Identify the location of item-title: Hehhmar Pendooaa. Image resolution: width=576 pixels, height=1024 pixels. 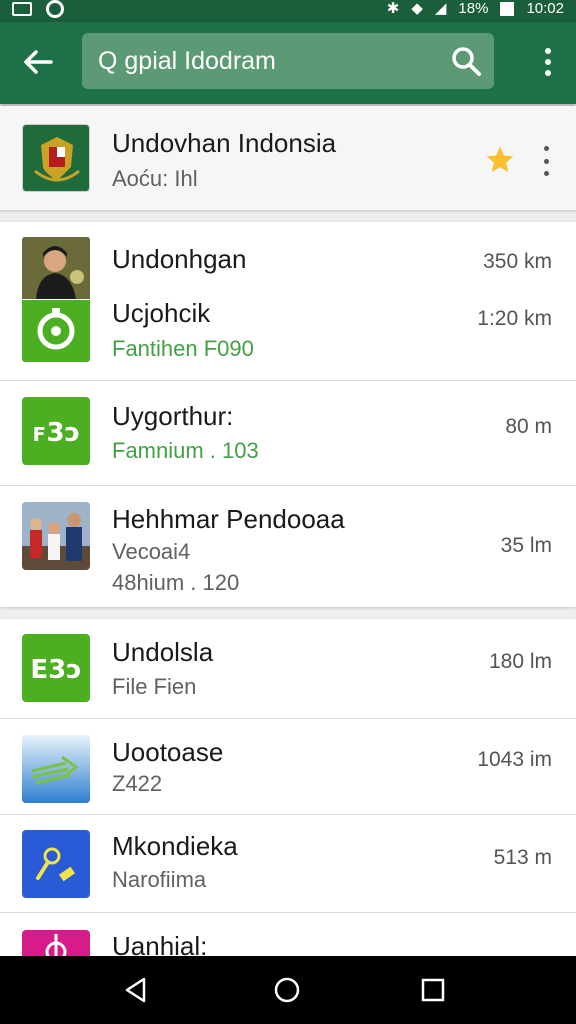
(228, 519).